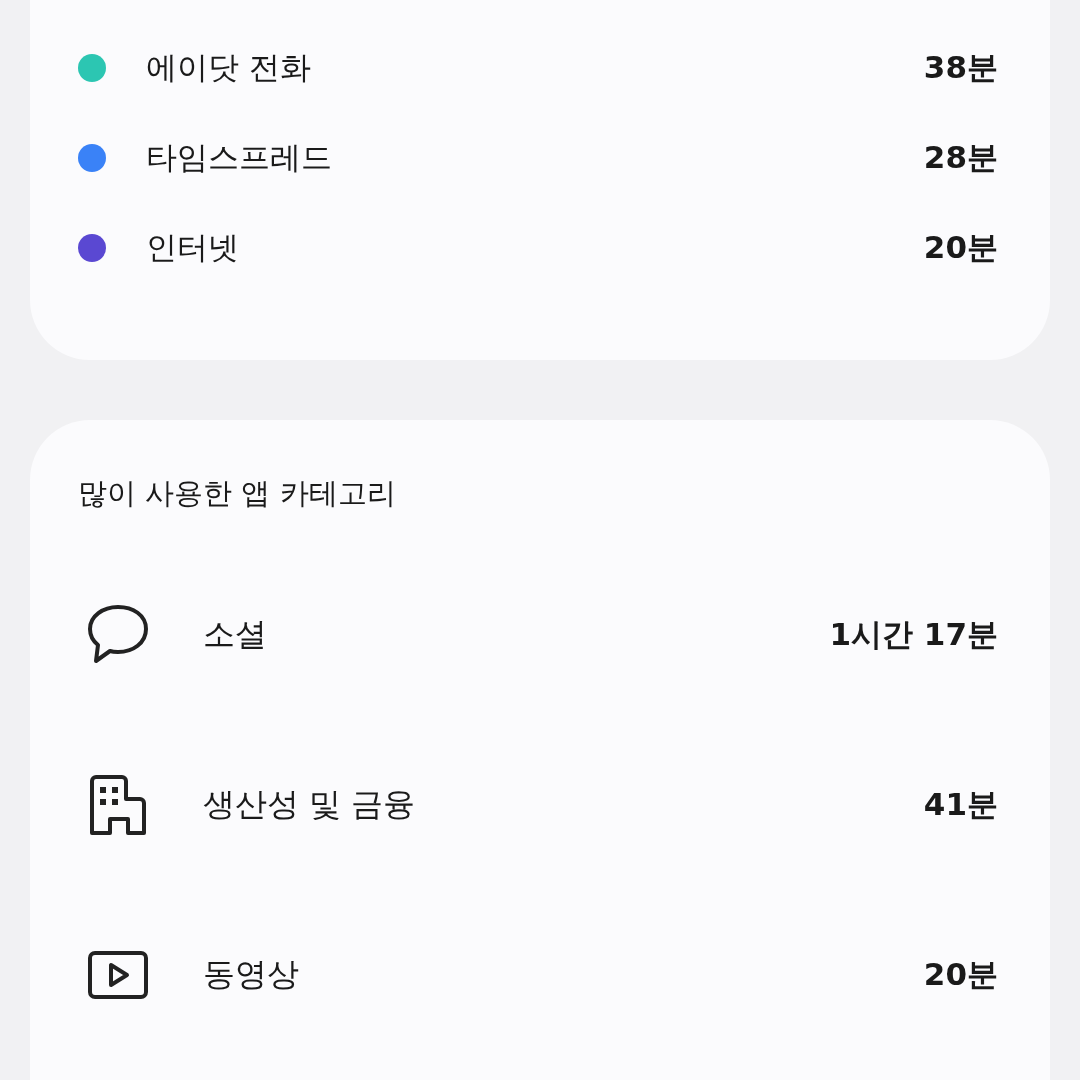 This screenshot has width=1080, height=1080. What do you see at coordinates (960, 67) in the screenshot?
I see `usage-time: 38분` at bounding box center [960, 67].